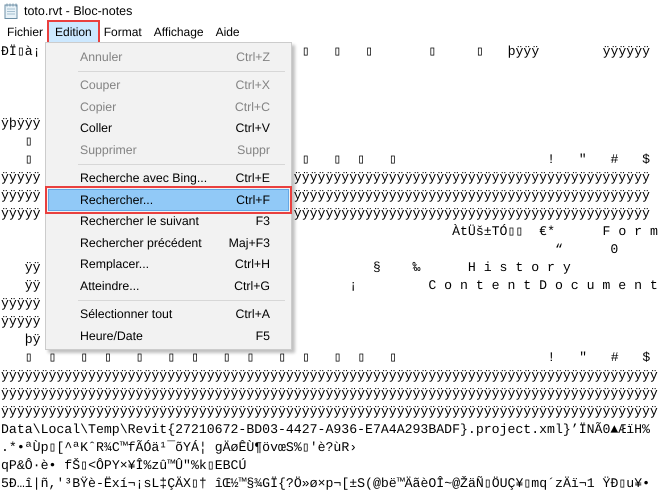 The height and width of the screenshot is (491, 660). I want to click on document-text: þÿ, so click(32, 339).